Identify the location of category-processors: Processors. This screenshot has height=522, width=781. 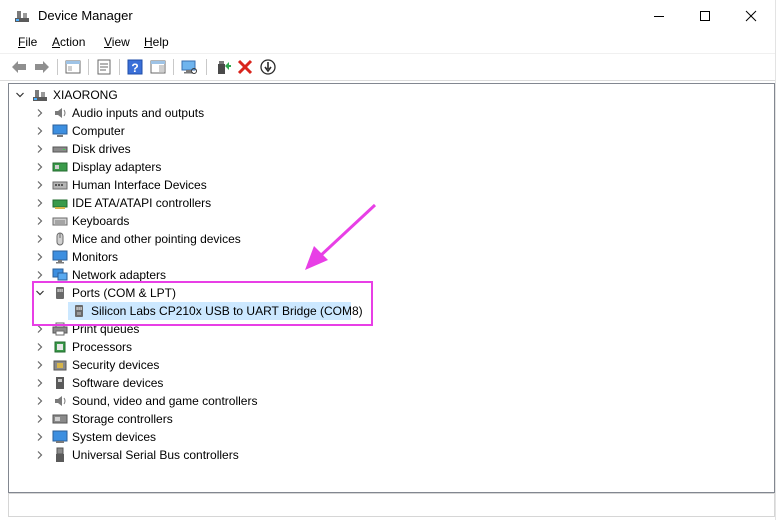
(389, 347).